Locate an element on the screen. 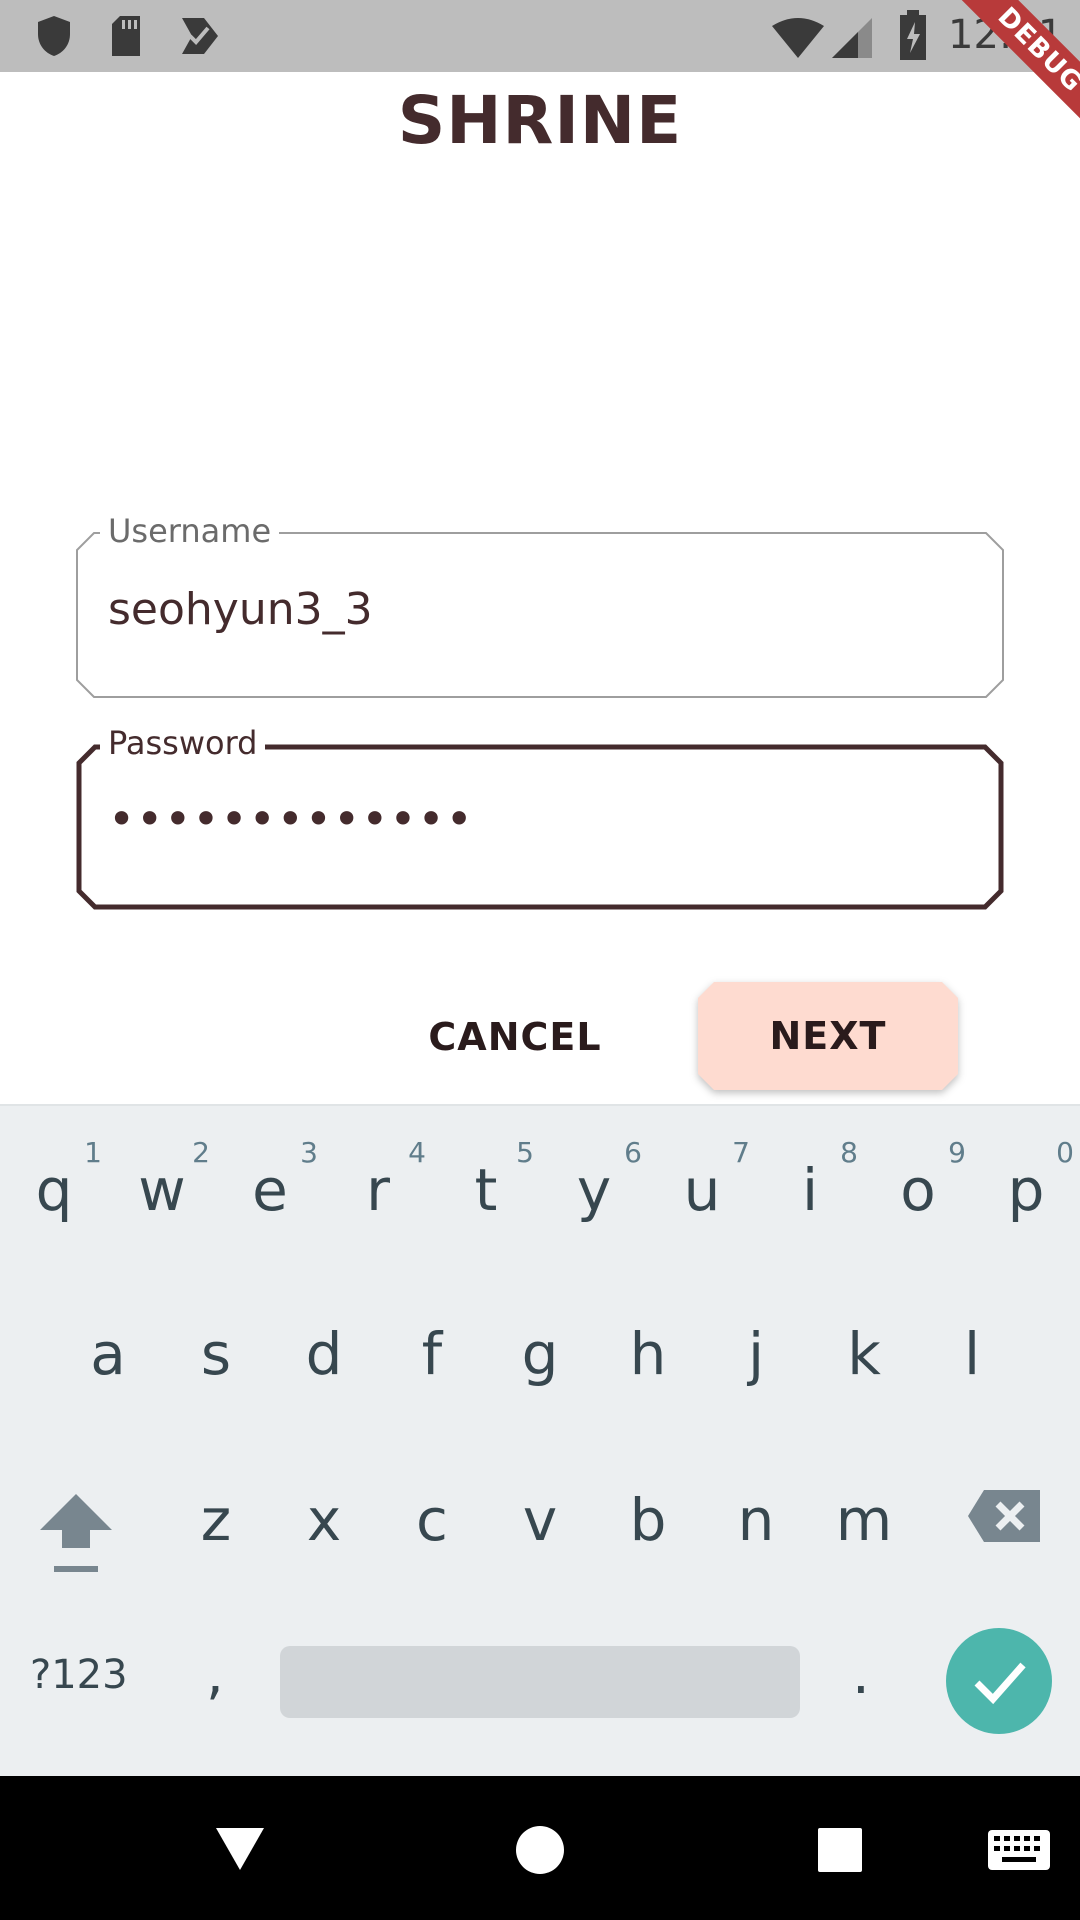 Image resolution: width=1080 pixels, height=1920 pixels. key-q: q1 is located at coordinates (54, 1190).